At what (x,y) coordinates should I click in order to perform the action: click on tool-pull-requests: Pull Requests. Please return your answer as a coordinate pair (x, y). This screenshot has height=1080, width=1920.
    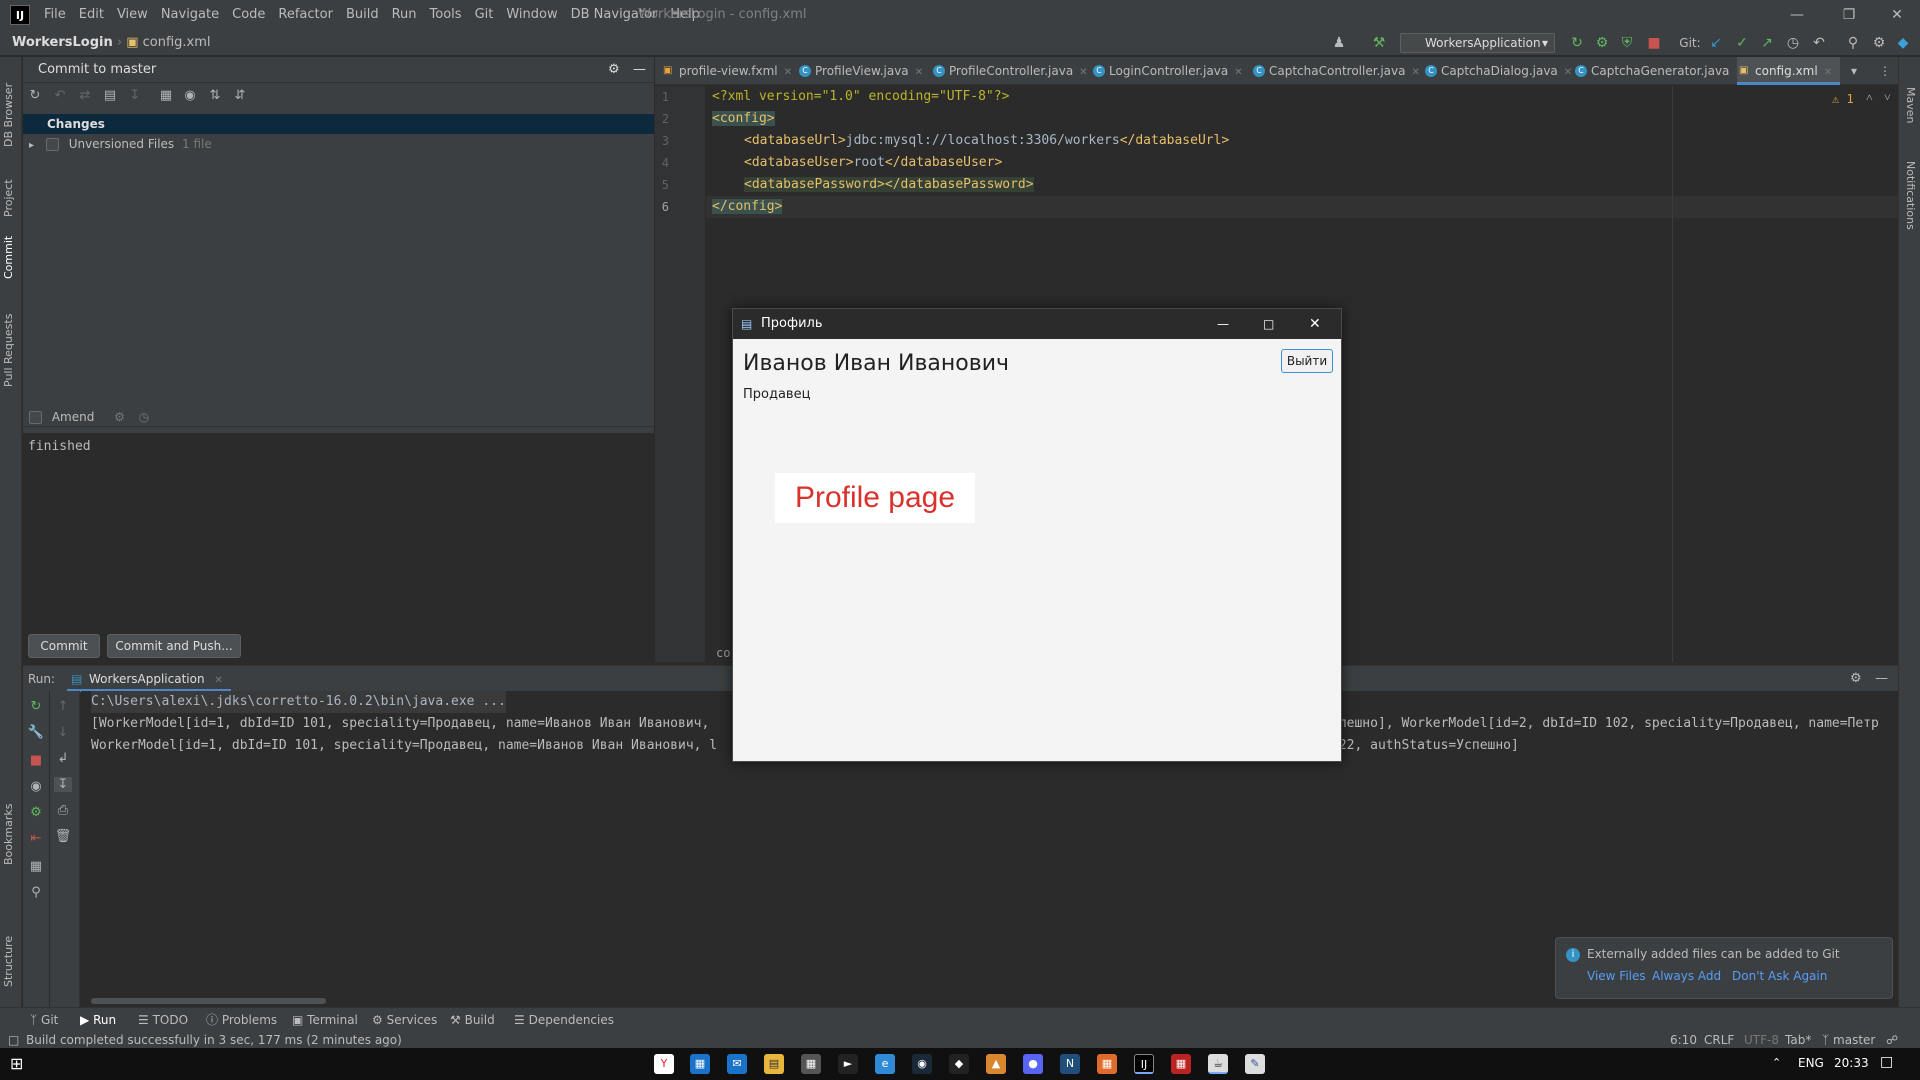
    Looking at the image, I should click on (8, 350).